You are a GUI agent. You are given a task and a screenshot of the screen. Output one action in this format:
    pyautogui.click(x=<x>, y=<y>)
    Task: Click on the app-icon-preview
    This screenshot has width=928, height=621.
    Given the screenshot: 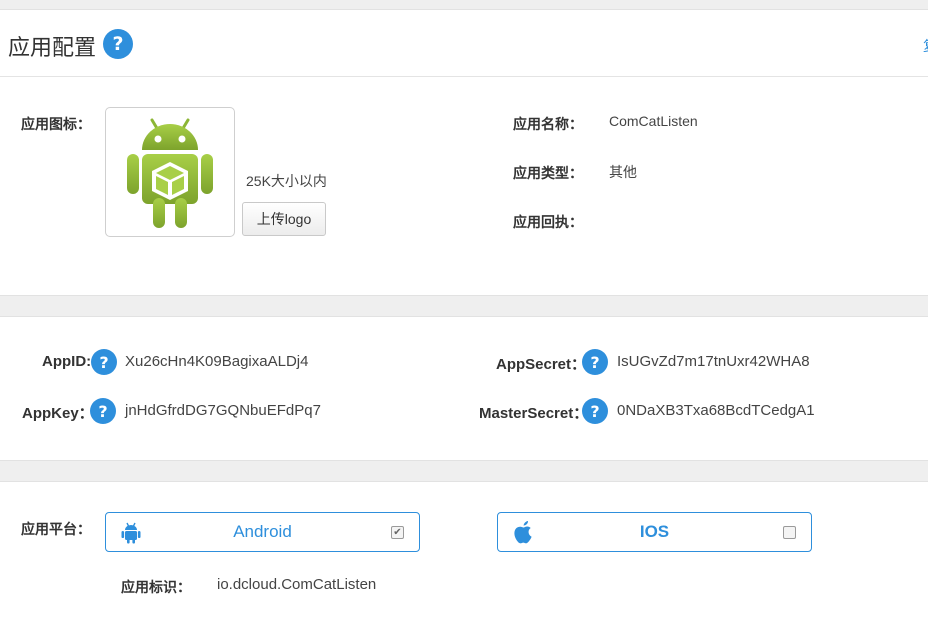 What is the action you would take?
    pyautogui.click(x=170, y=172)
    